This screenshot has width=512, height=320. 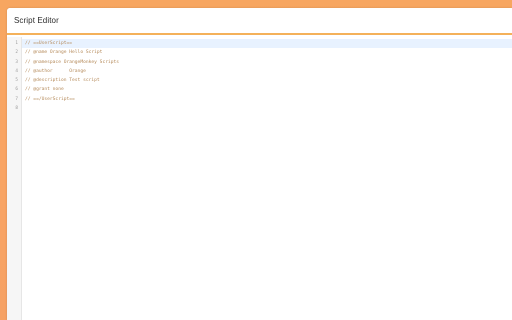 What do you see at coordinates (16, 71) in the screenshot?
I see `line-number: 4` at bounding box center [16, 71].